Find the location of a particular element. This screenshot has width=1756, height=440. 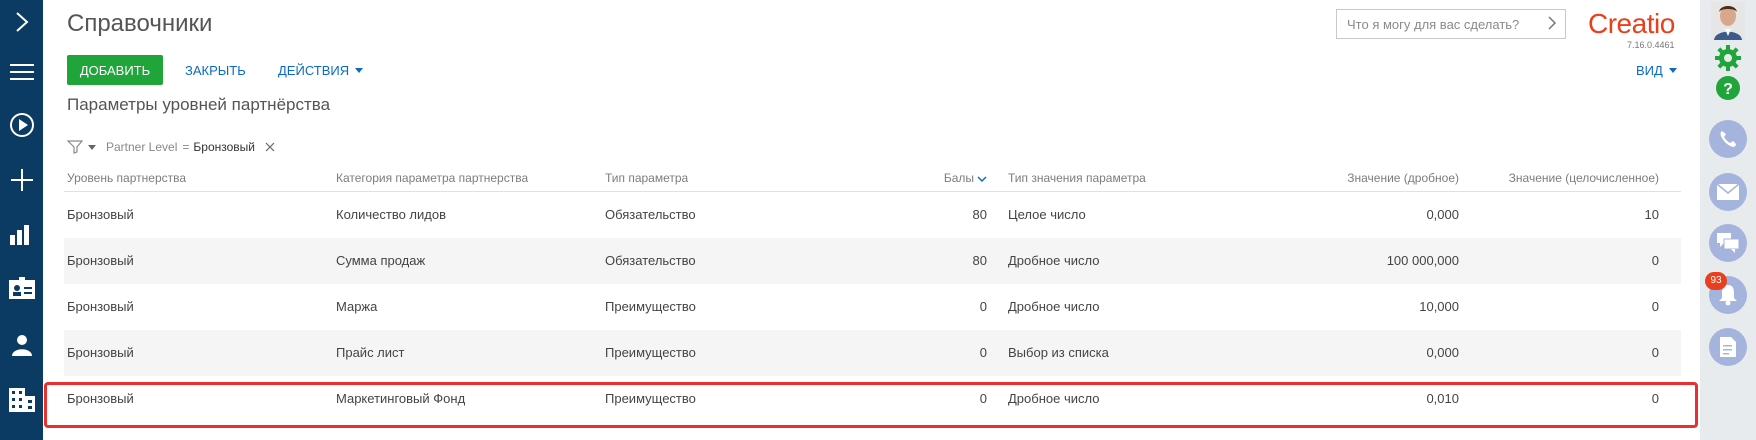

notifications-badge: 93 is located at coordinates (1716, 281).